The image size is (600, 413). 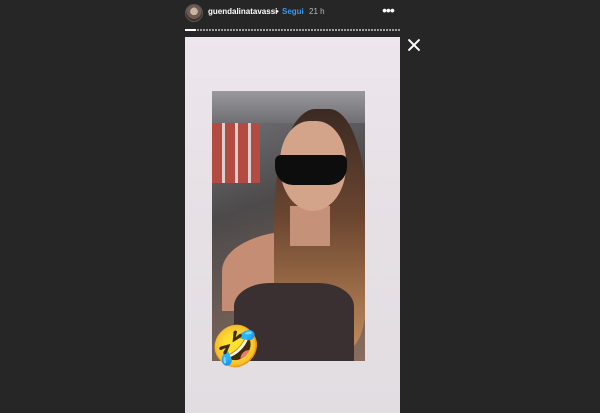 What do you see at coordinates (414, 45) in the screenshot?
I see `close-icon` at bounding box center [414, 45].